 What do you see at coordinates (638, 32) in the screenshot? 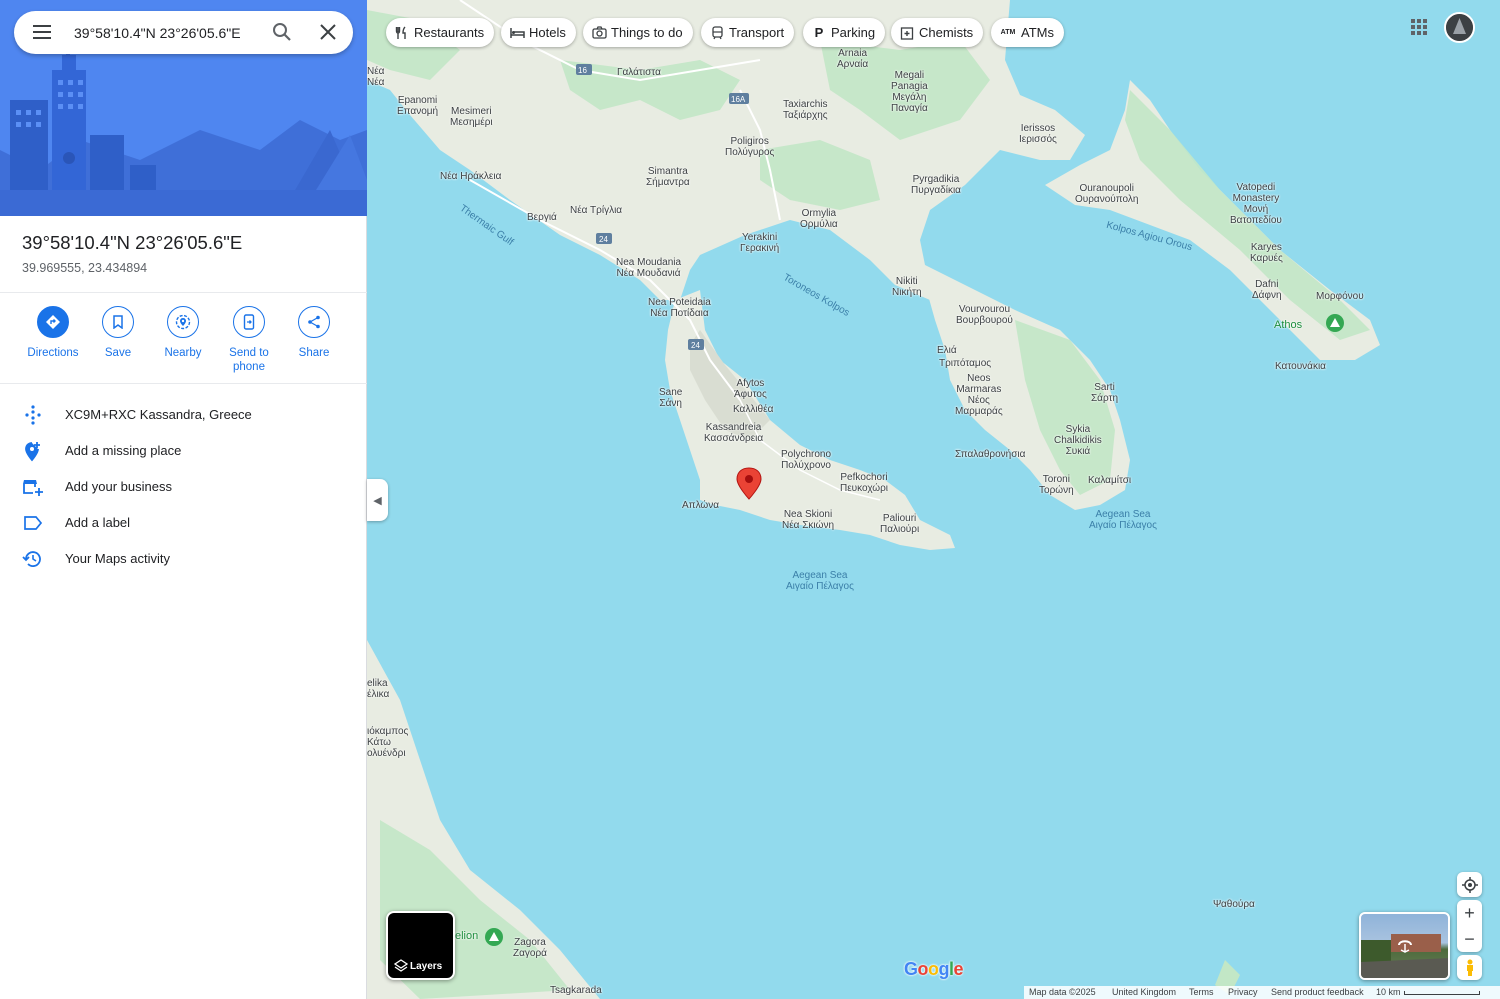
I see `chip-things-to-do: Things to do` at bounding box center [638, 32].